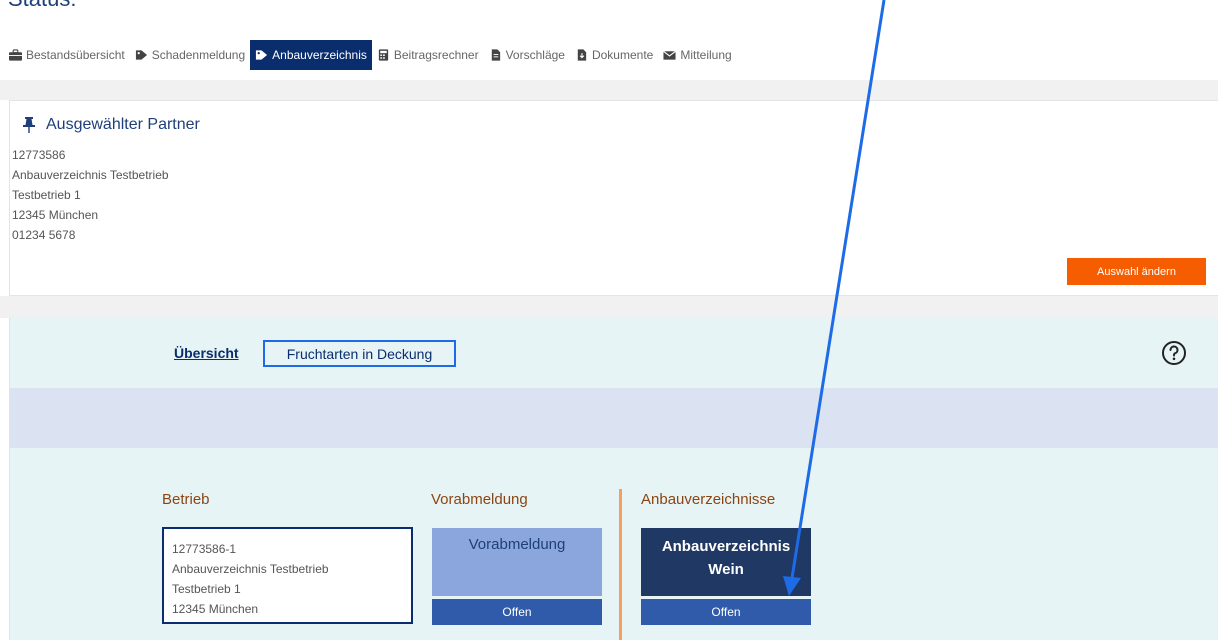 Image resolution: width=1218 pixels, height=640 pixels. What do you see at coordinates (1174, 353) in the screenshot?
I see `help-icon` at bounding box center [1174, 353].